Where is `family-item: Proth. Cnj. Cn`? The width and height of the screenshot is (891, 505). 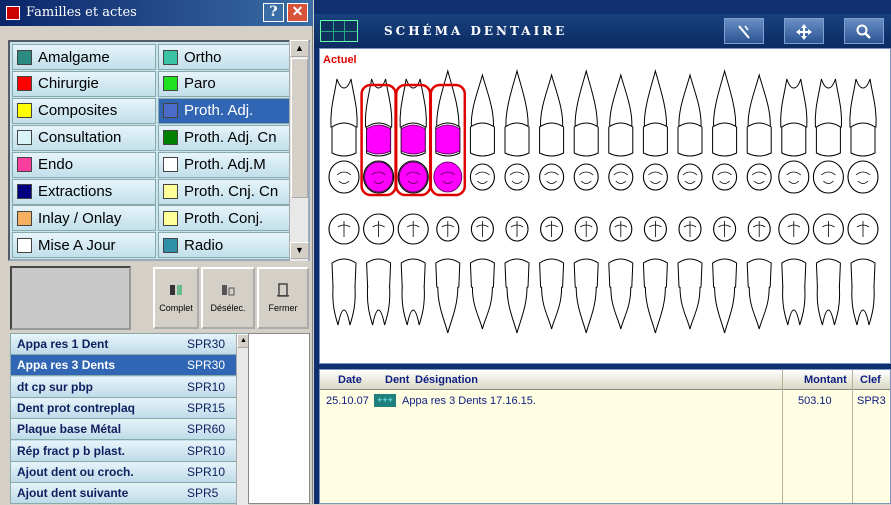 family-item: Proth. Cnj. Cn is located at coordinates (224, 191).